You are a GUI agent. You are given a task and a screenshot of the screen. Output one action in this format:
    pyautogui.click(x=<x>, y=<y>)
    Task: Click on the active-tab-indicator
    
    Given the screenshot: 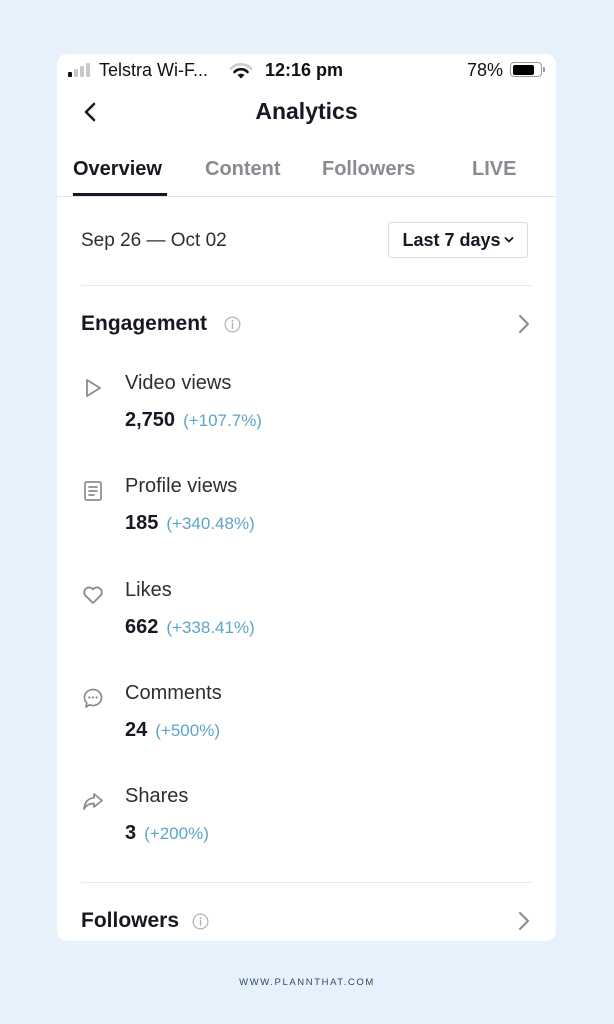 What is the action you would take?
    pyautogui.click(x=120, y=194)
    